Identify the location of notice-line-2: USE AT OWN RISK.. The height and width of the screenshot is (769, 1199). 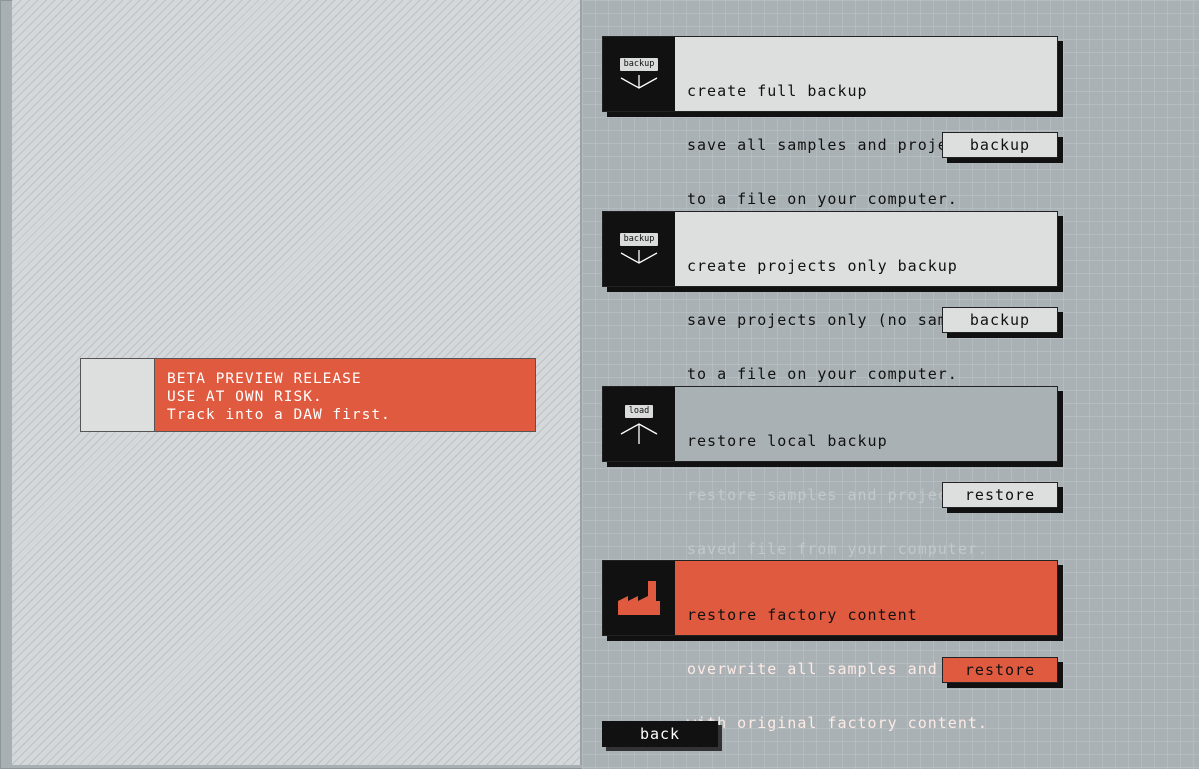
(245, 397).